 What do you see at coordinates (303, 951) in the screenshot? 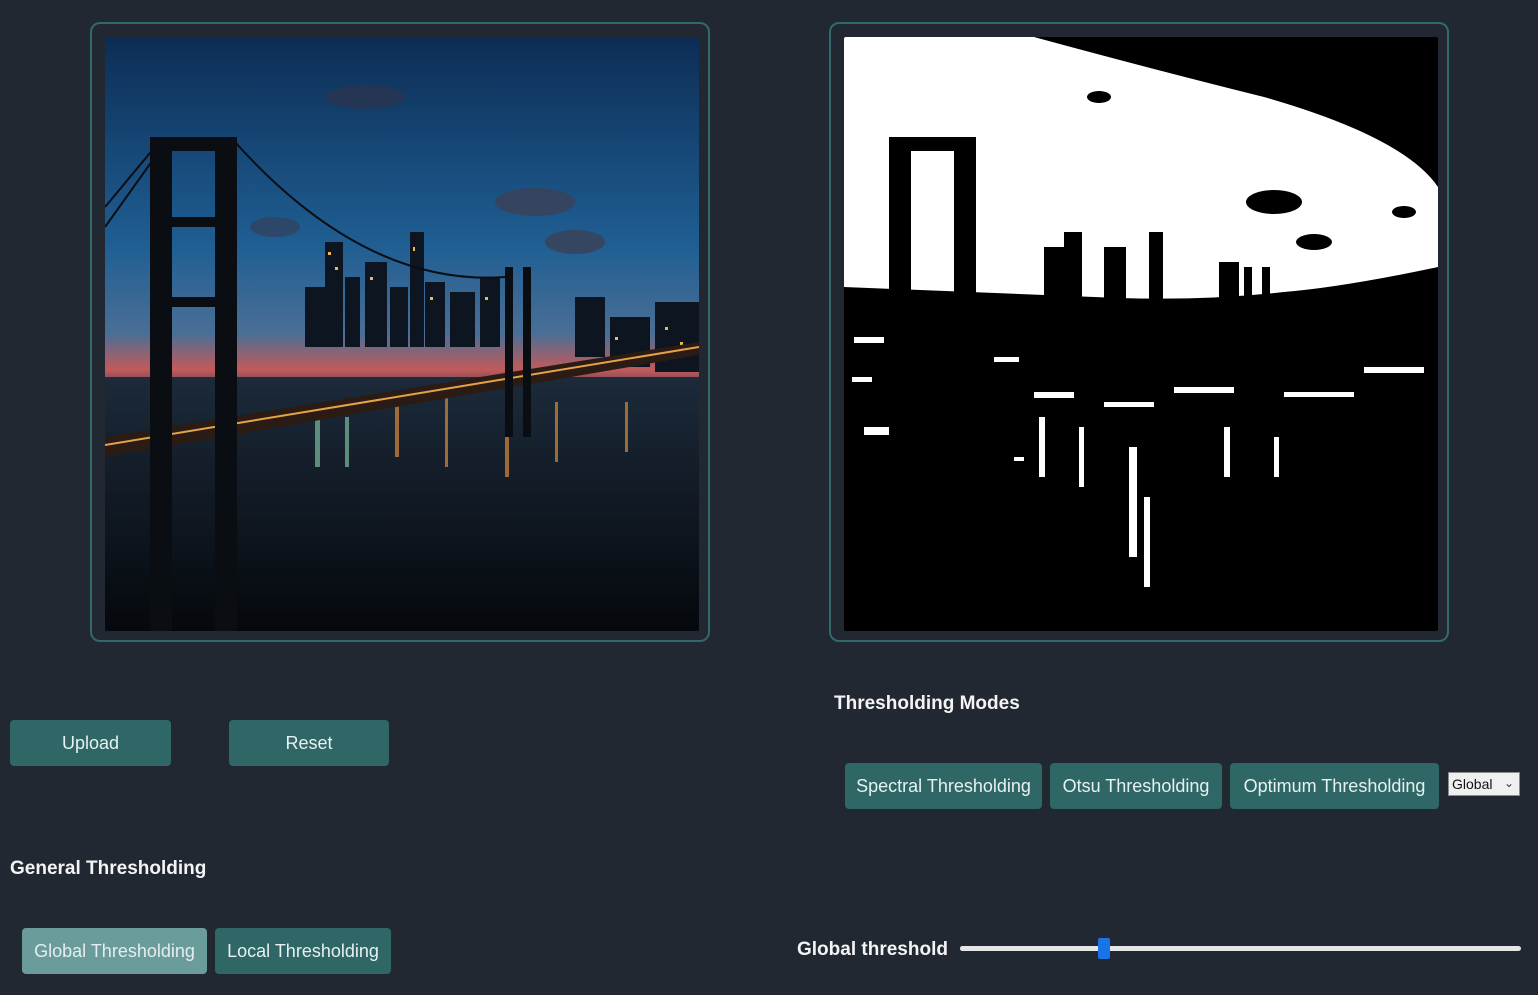
I see `local-thresholding-button: Local Thresholding` at bounding box center [303, 951].